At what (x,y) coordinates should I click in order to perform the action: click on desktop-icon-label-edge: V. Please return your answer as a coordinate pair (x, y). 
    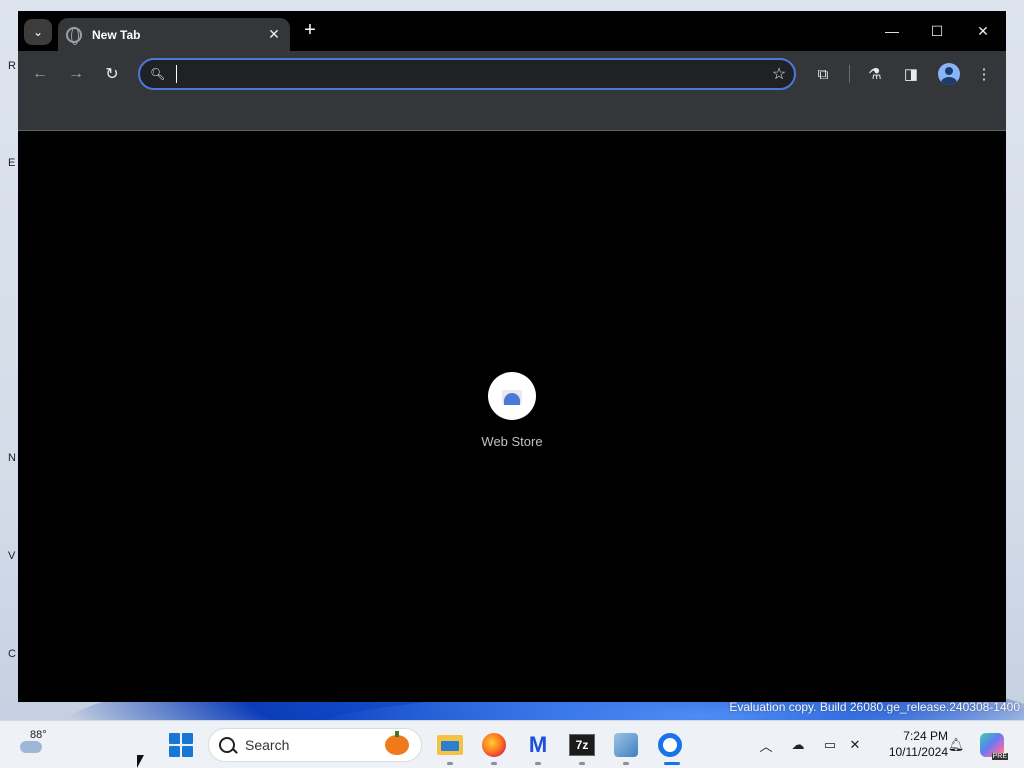
    Looking at the image, I should click on (11, 556).